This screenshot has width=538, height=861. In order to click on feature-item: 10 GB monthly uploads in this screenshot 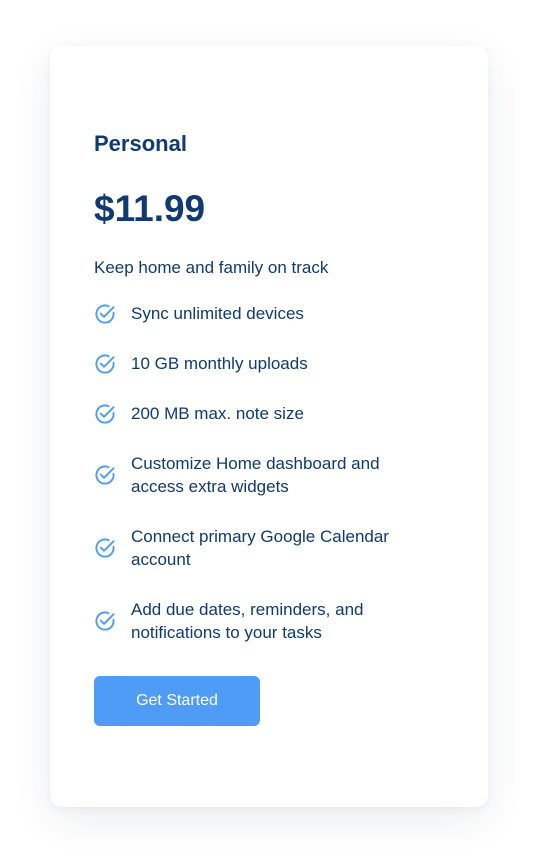, I will do `click(264, 363)`.